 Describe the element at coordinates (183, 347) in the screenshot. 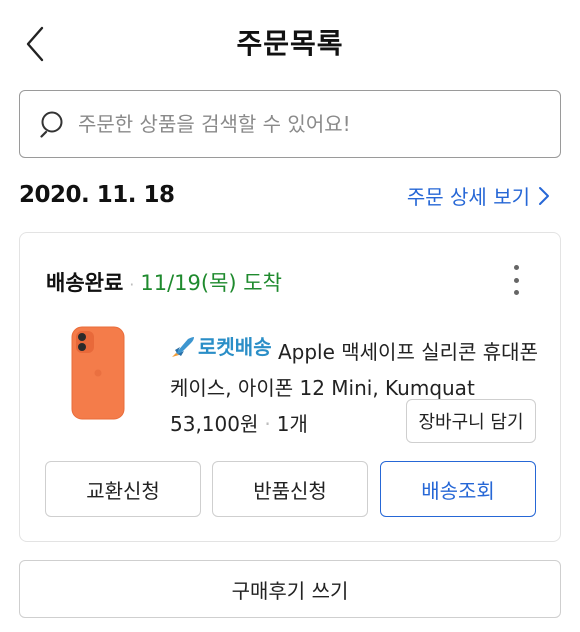

I see `rocket-icon` at that location.